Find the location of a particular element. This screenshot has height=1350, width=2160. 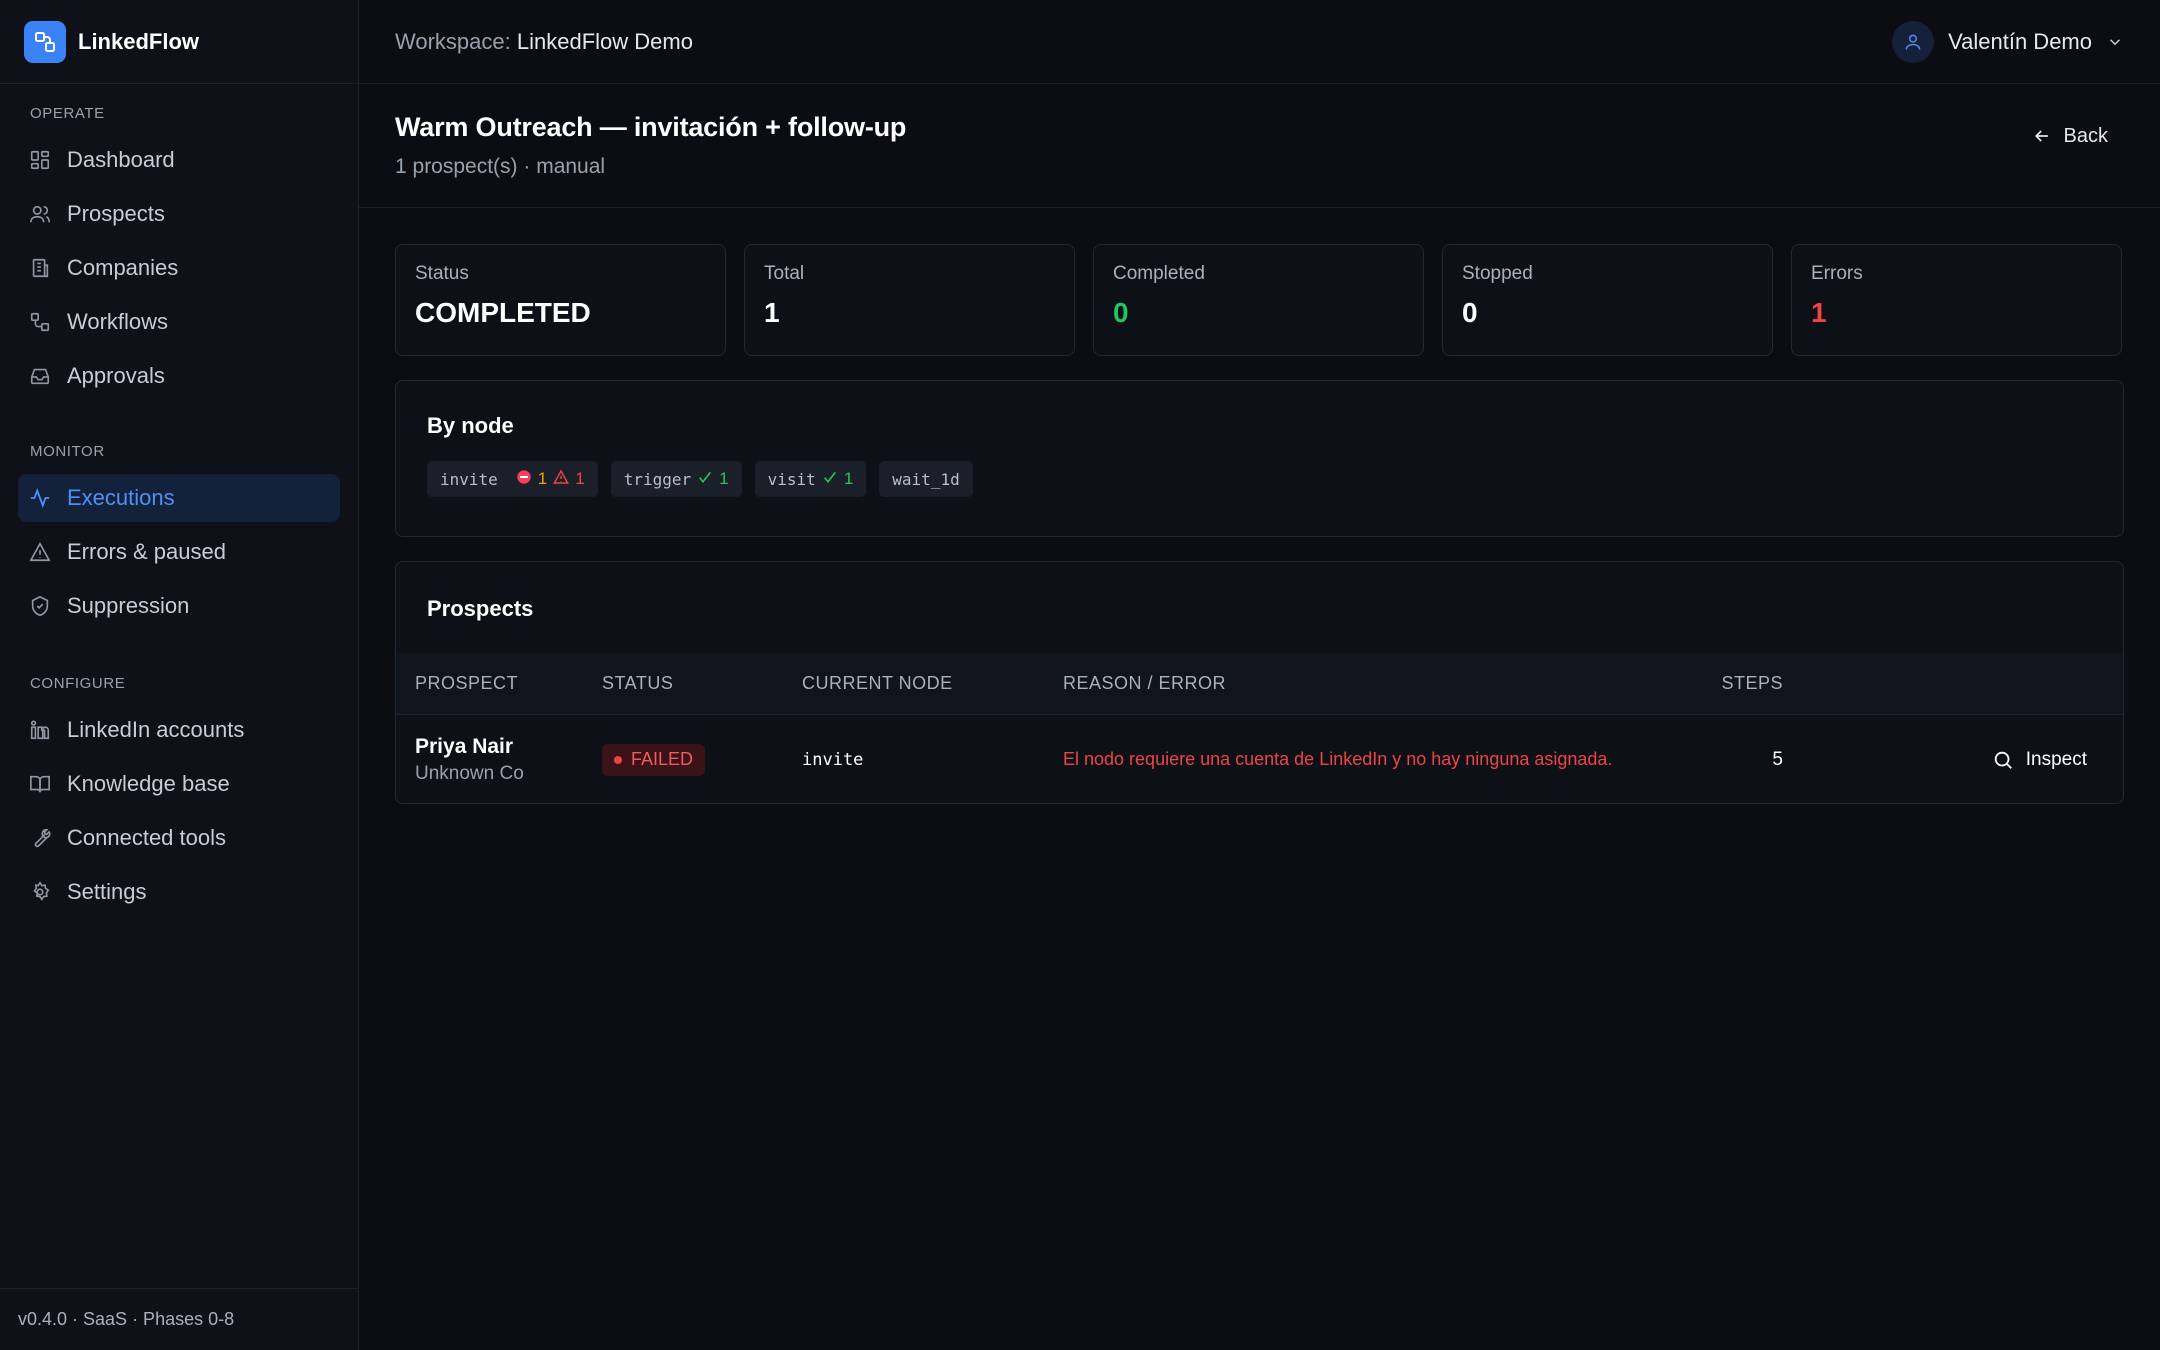

topbar: Workspace: LinkedFlow Demo Valentín Demo is located at coordinates (1259, 42).